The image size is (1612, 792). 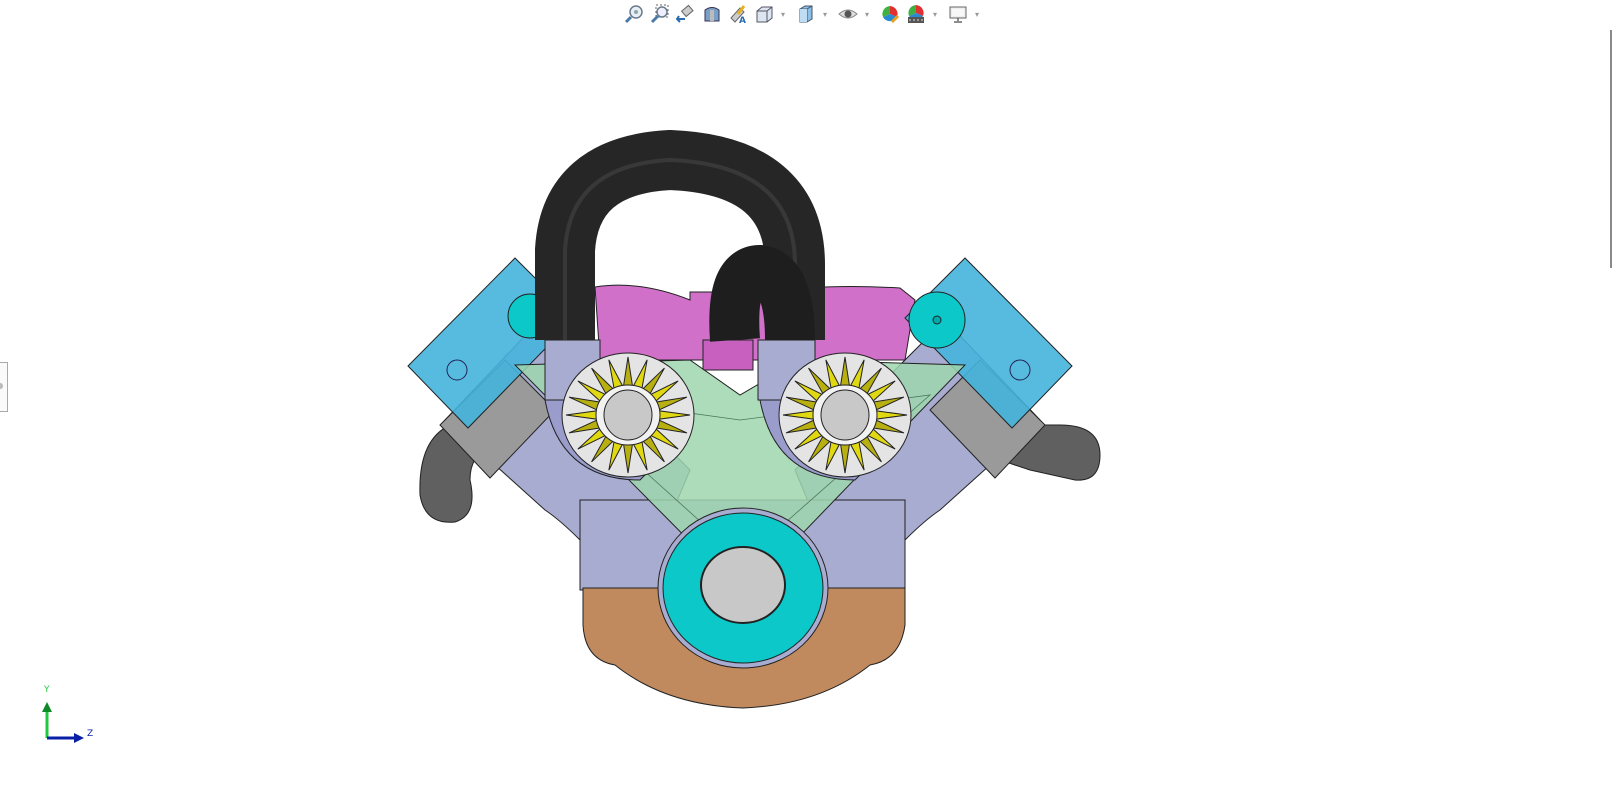 What do you see at coordinates (63, 722) in the screenshot?
I see `view-triad` at bounding box center [63, 722].